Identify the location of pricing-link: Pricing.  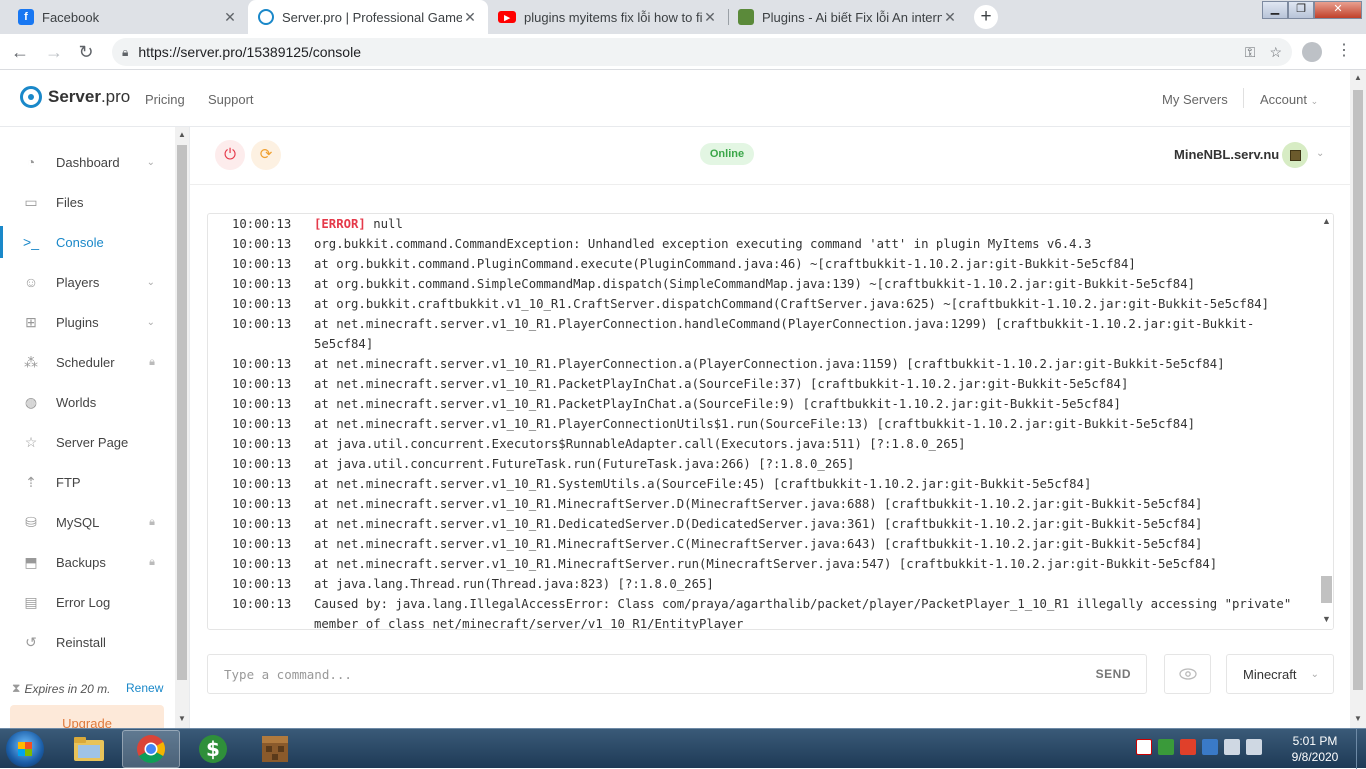
(165, 99).